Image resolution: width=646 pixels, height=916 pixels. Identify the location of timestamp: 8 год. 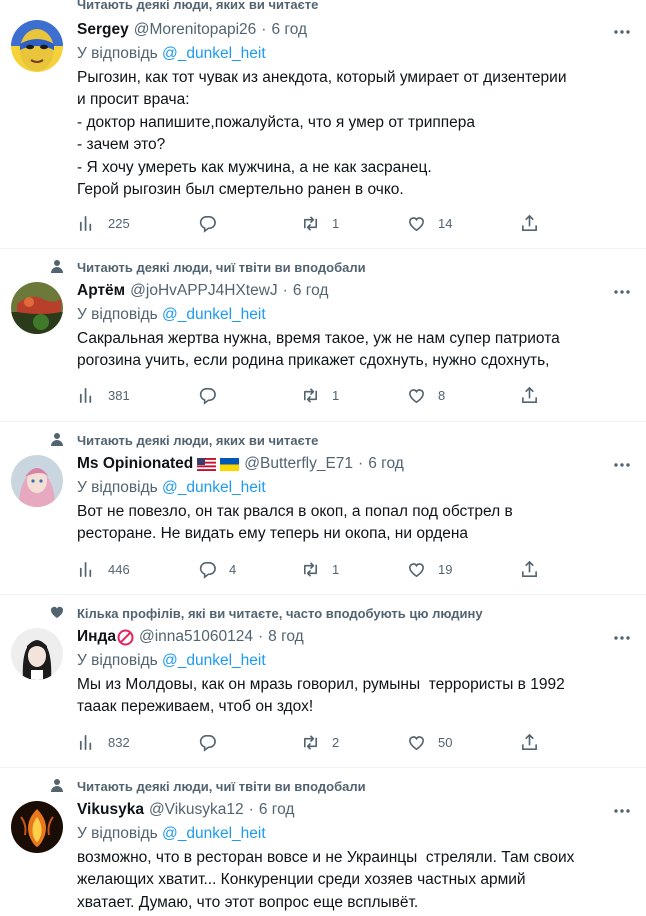
(286, 637).